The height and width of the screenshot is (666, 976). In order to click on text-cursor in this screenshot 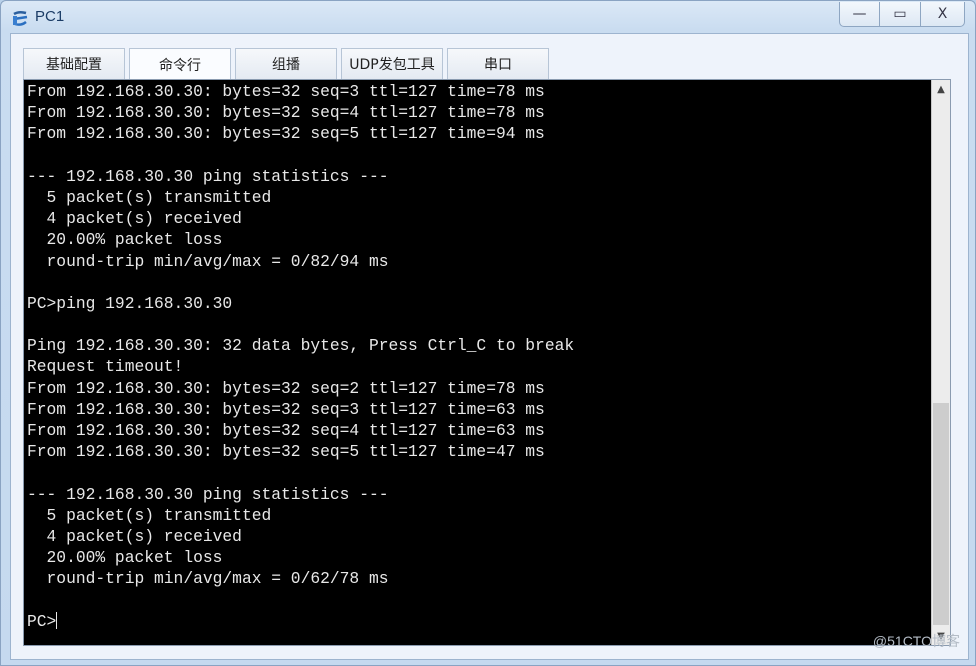, I will do `click(57, 620)`.